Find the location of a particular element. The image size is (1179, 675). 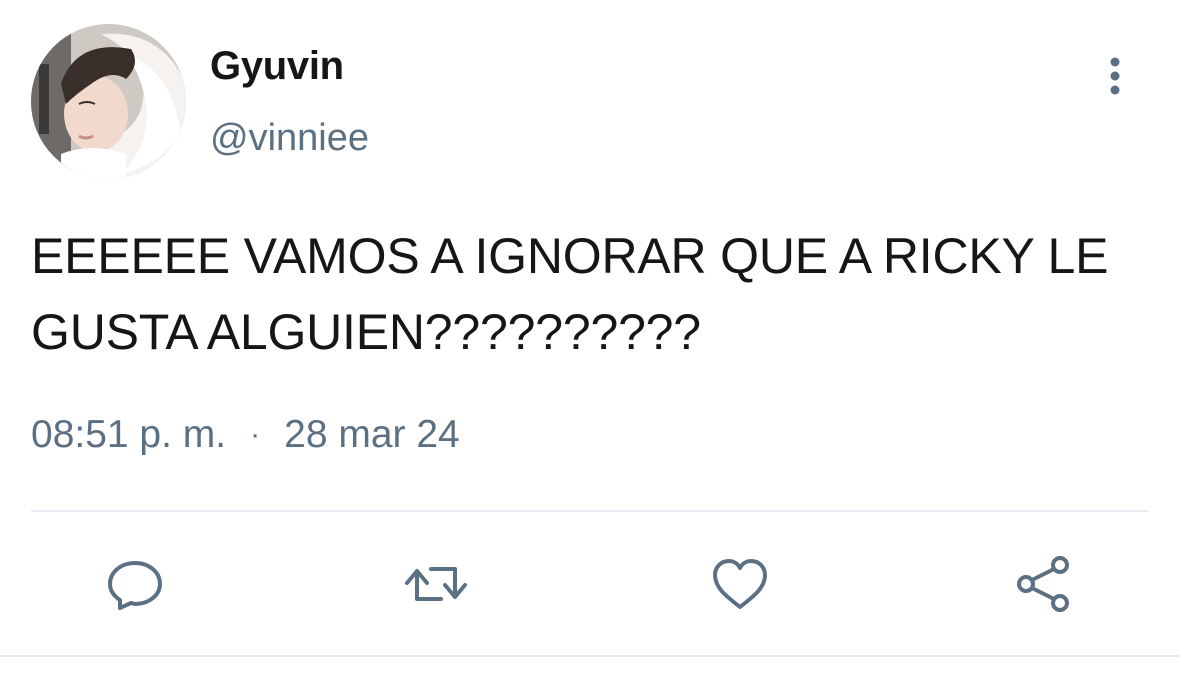

reply-icon is located at coordinates (135, 585).